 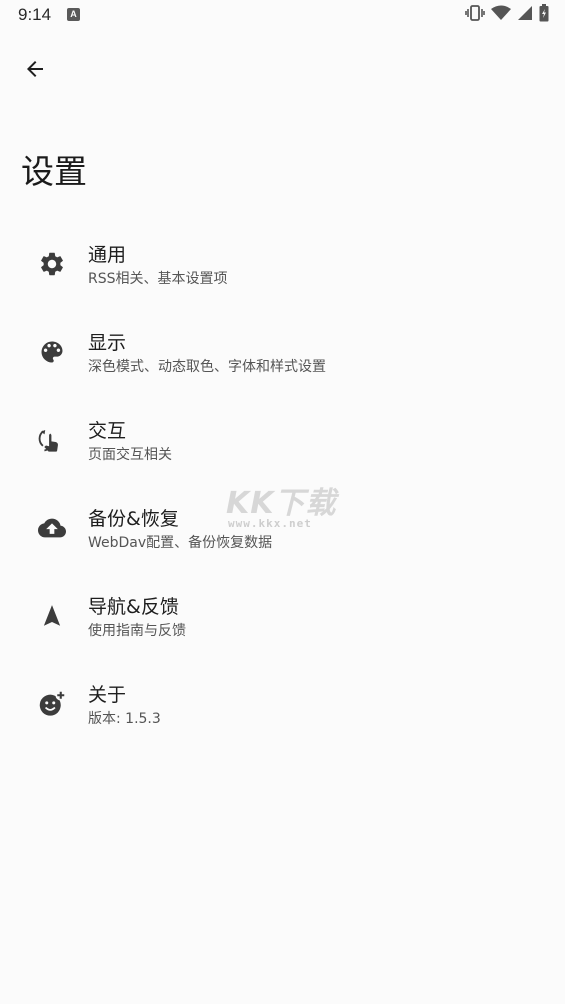 I want to click on settings-item-guide-feedback: 导航&反馈 使用指南与反馈, so click(x=282, y=618).